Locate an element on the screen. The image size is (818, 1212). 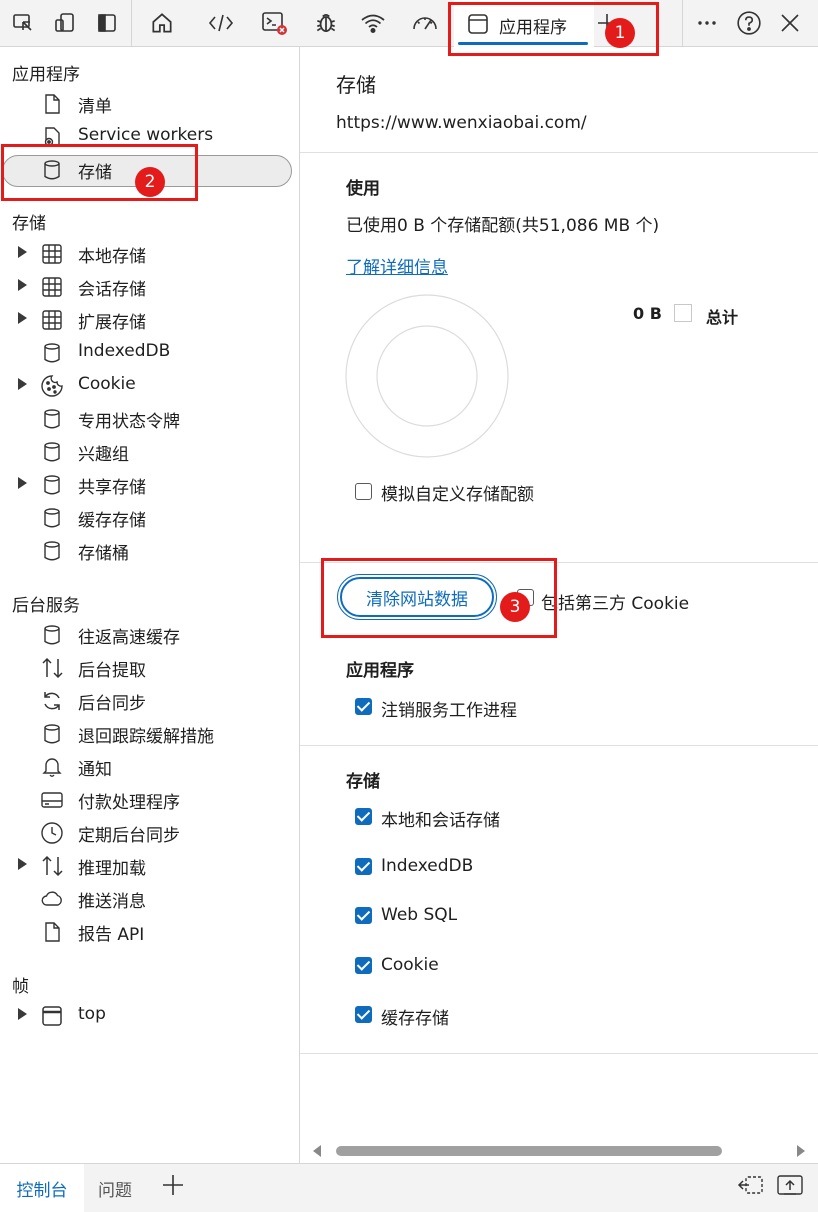
origin-url: https://www.wenxiaobai.com/ is located at coordinates (461, 123).